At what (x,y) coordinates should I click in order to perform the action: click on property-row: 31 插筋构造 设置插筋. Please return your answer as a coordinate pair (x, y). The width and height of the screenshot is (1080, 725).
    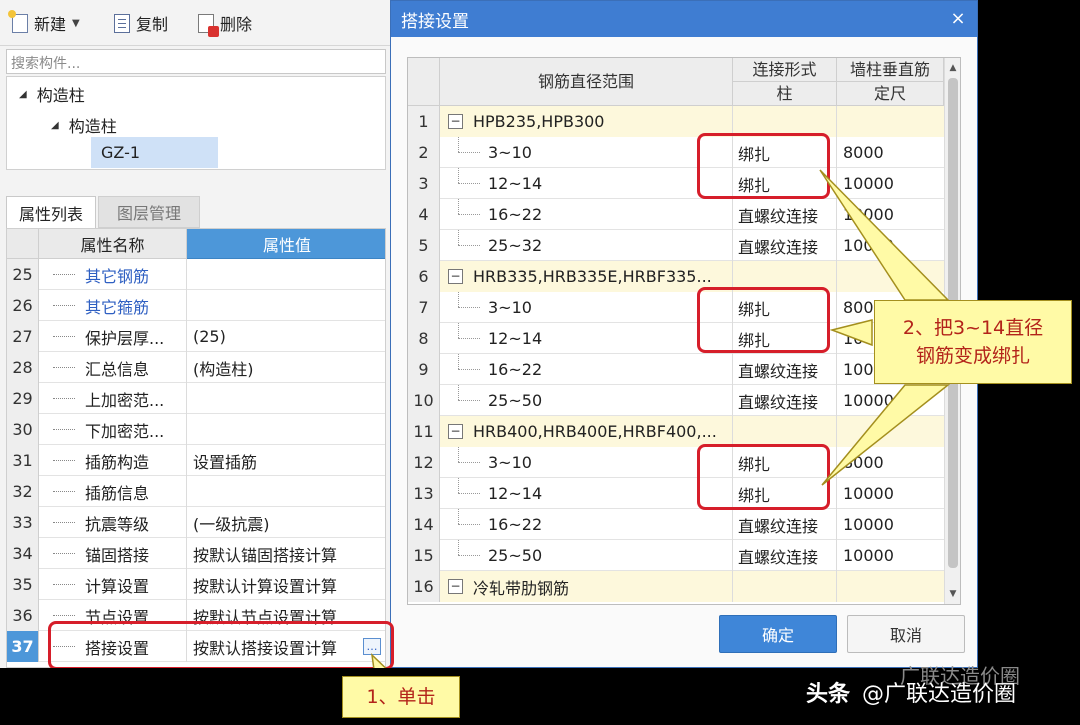
    Looking at the image, I should click on (196, 460).